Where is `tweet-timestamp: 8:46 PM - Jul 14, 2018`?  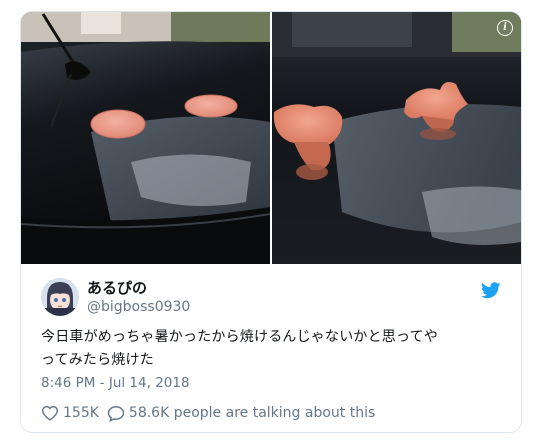
tweet-timestamp: 8:46 PM - Jul 14, 2018 is located at coordinates (115, 383).